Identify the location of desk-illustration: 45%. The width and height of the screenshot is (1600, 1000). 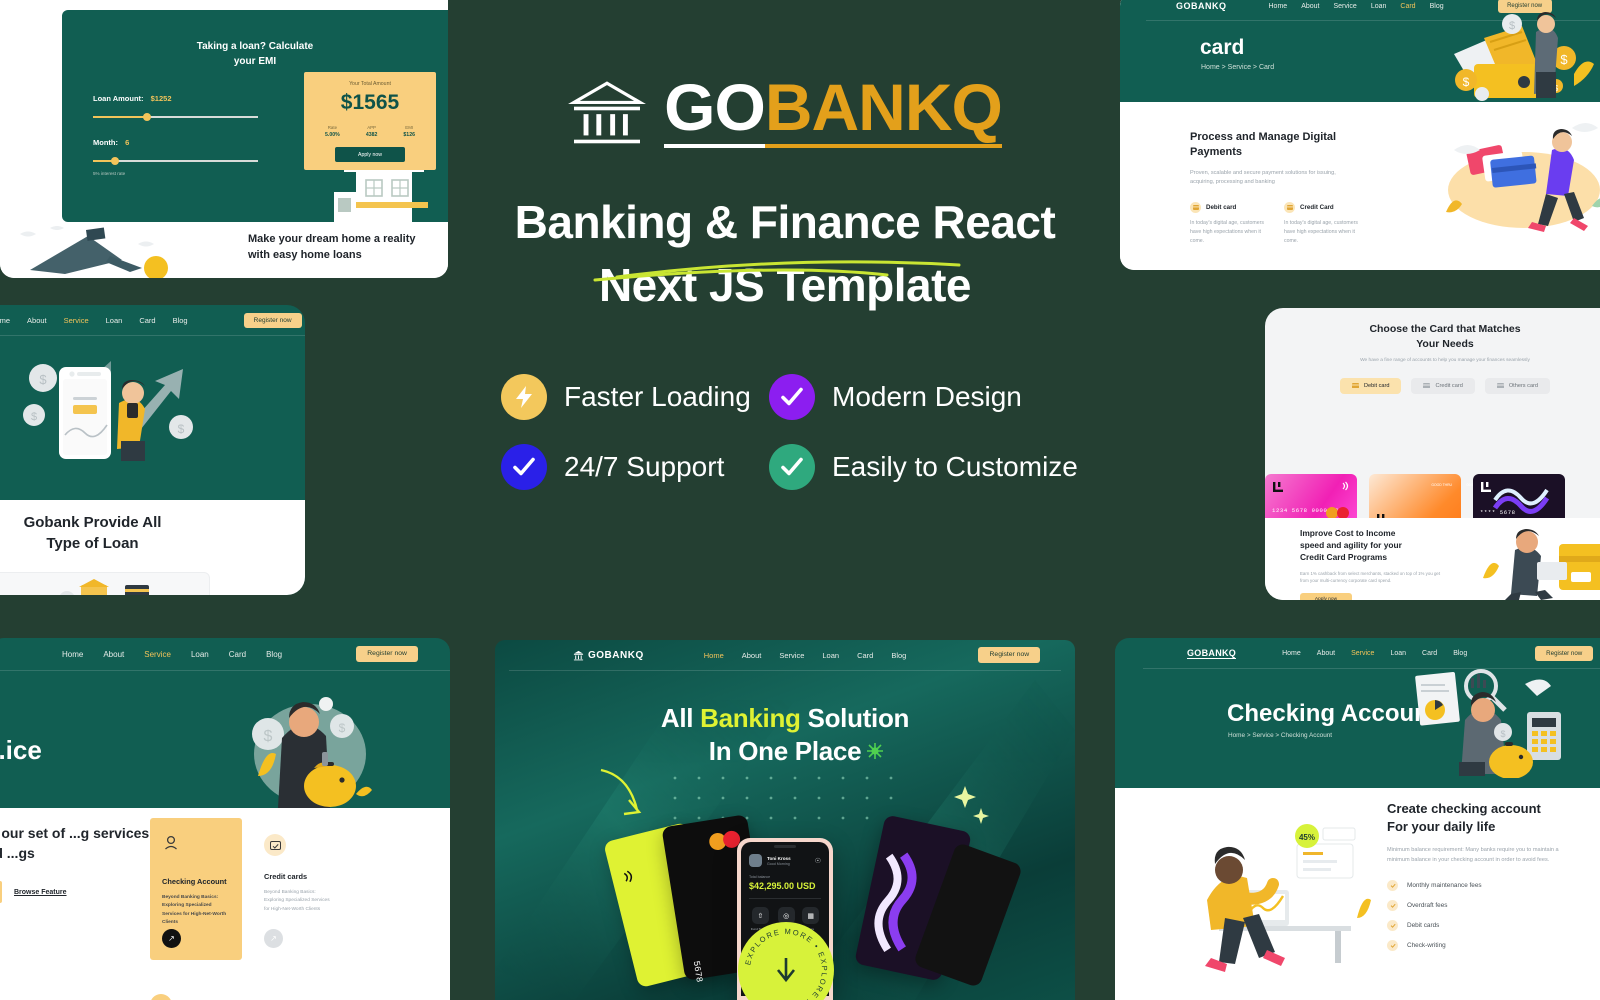
(1288, 898).